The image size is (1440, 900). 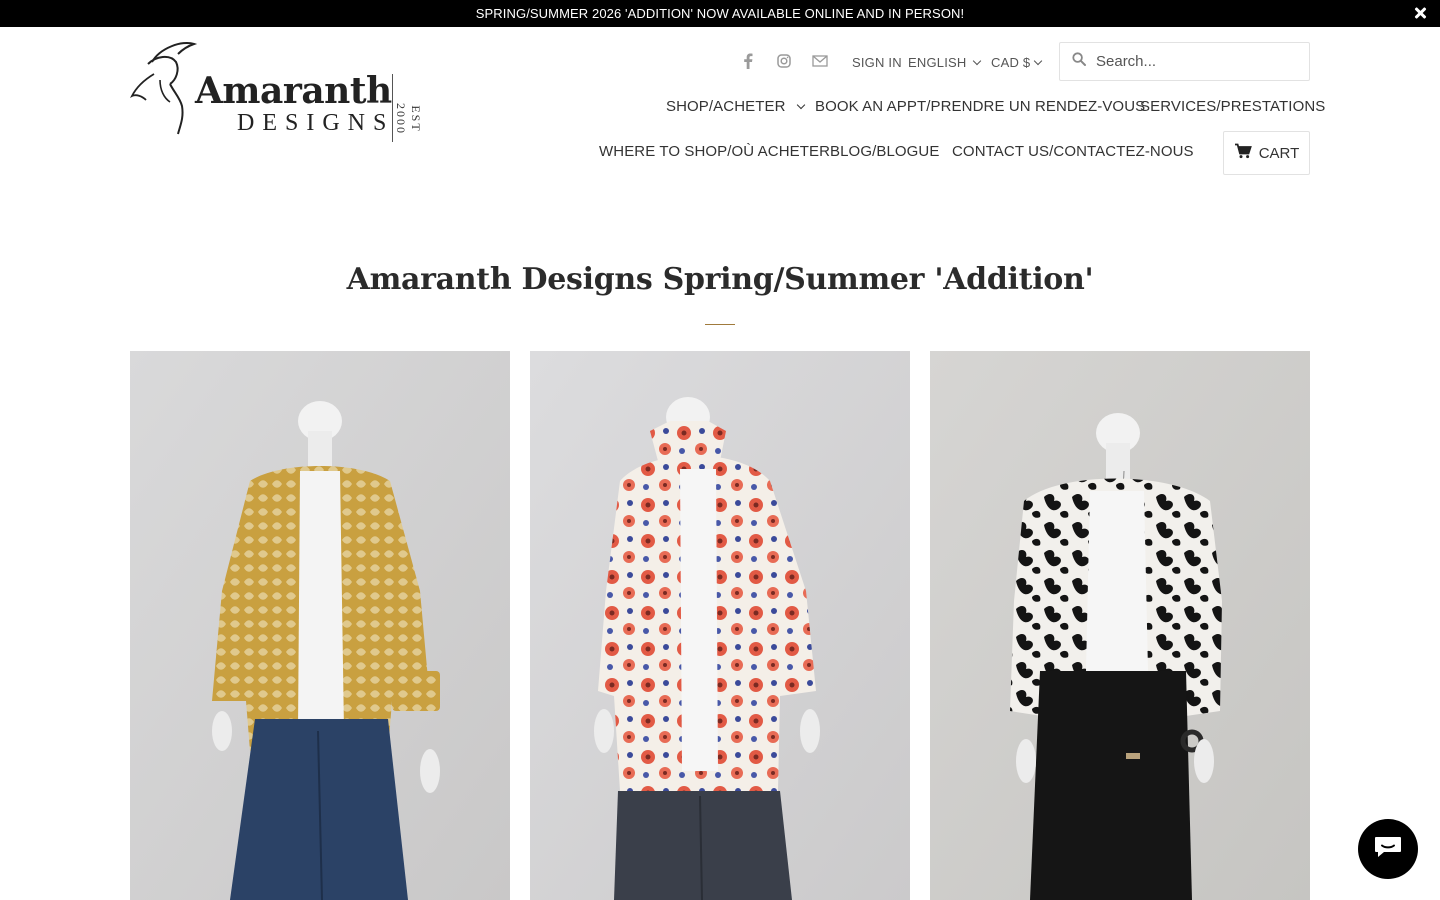 I want to click on search-icon, so click(x=1079, y=61).